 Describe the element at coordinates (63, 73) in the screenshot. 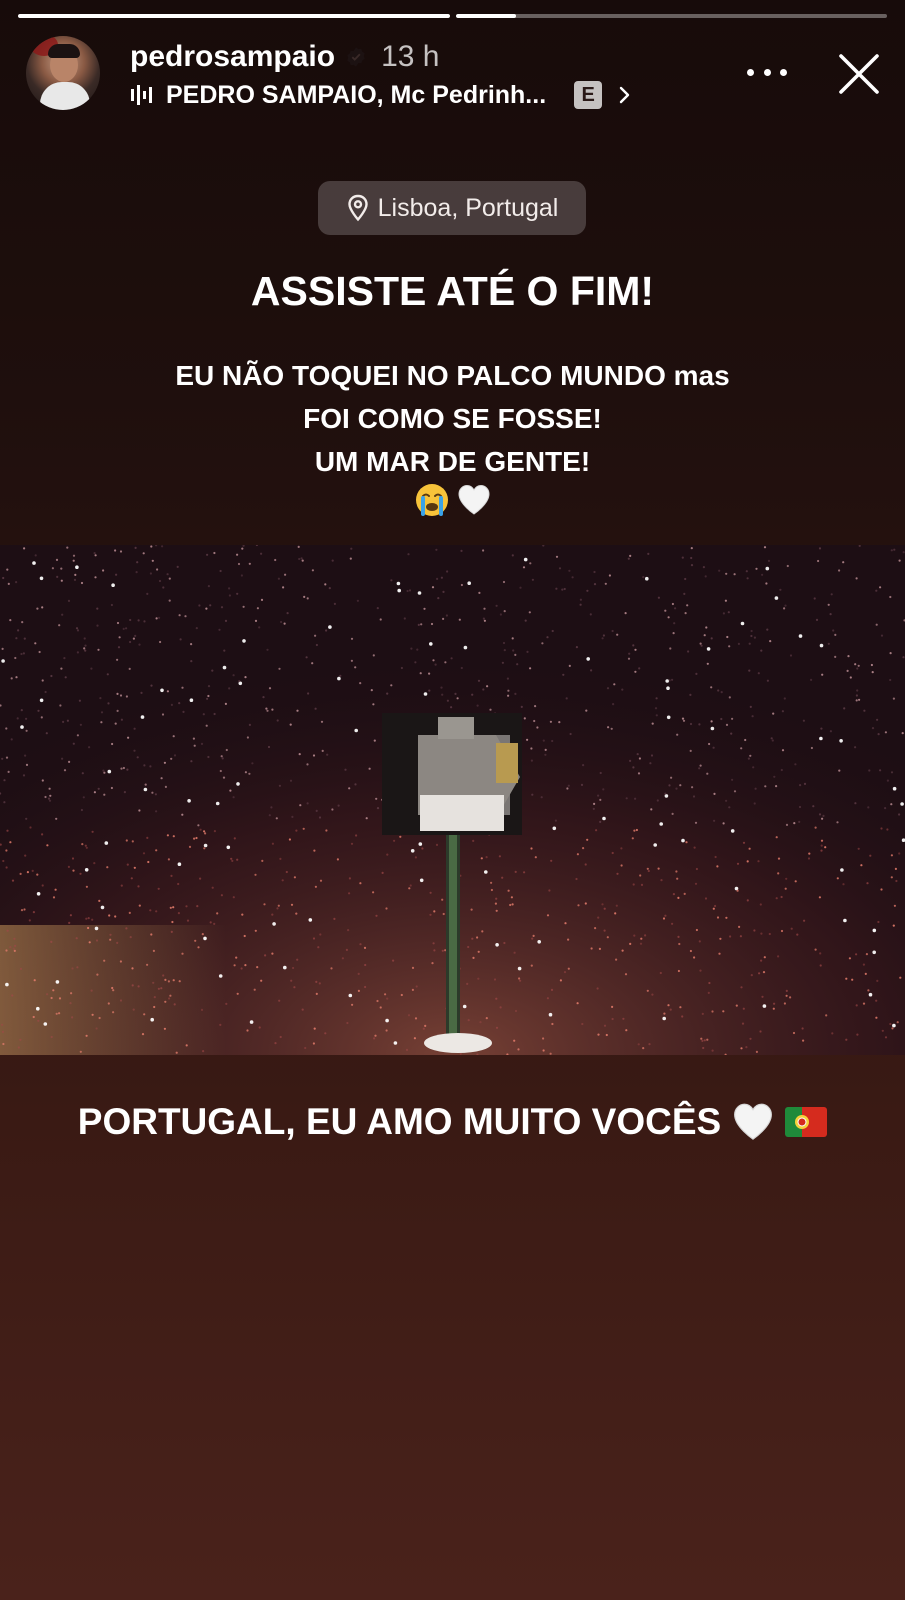

I see `avatar` at that location.